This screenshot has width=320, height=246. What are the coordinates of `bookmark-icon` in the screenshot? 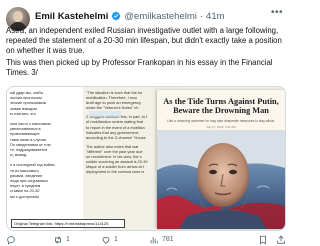 It's located at (263, 240).